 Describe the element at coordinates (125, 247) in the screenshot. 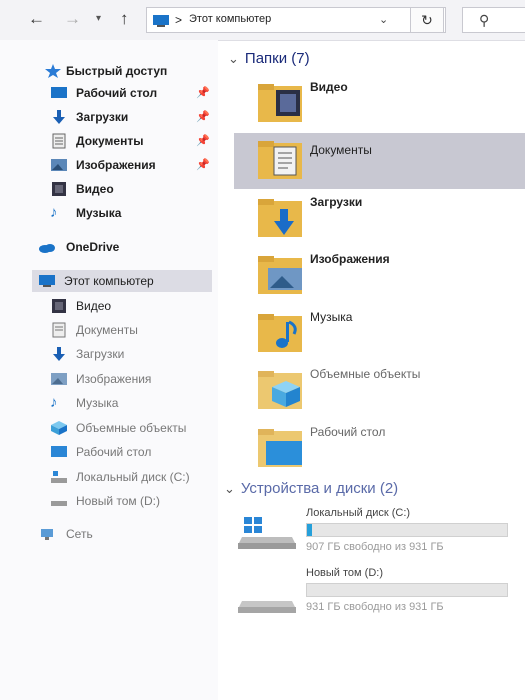

I see `sidebar-item-onedrive: OneDrive` at that location.